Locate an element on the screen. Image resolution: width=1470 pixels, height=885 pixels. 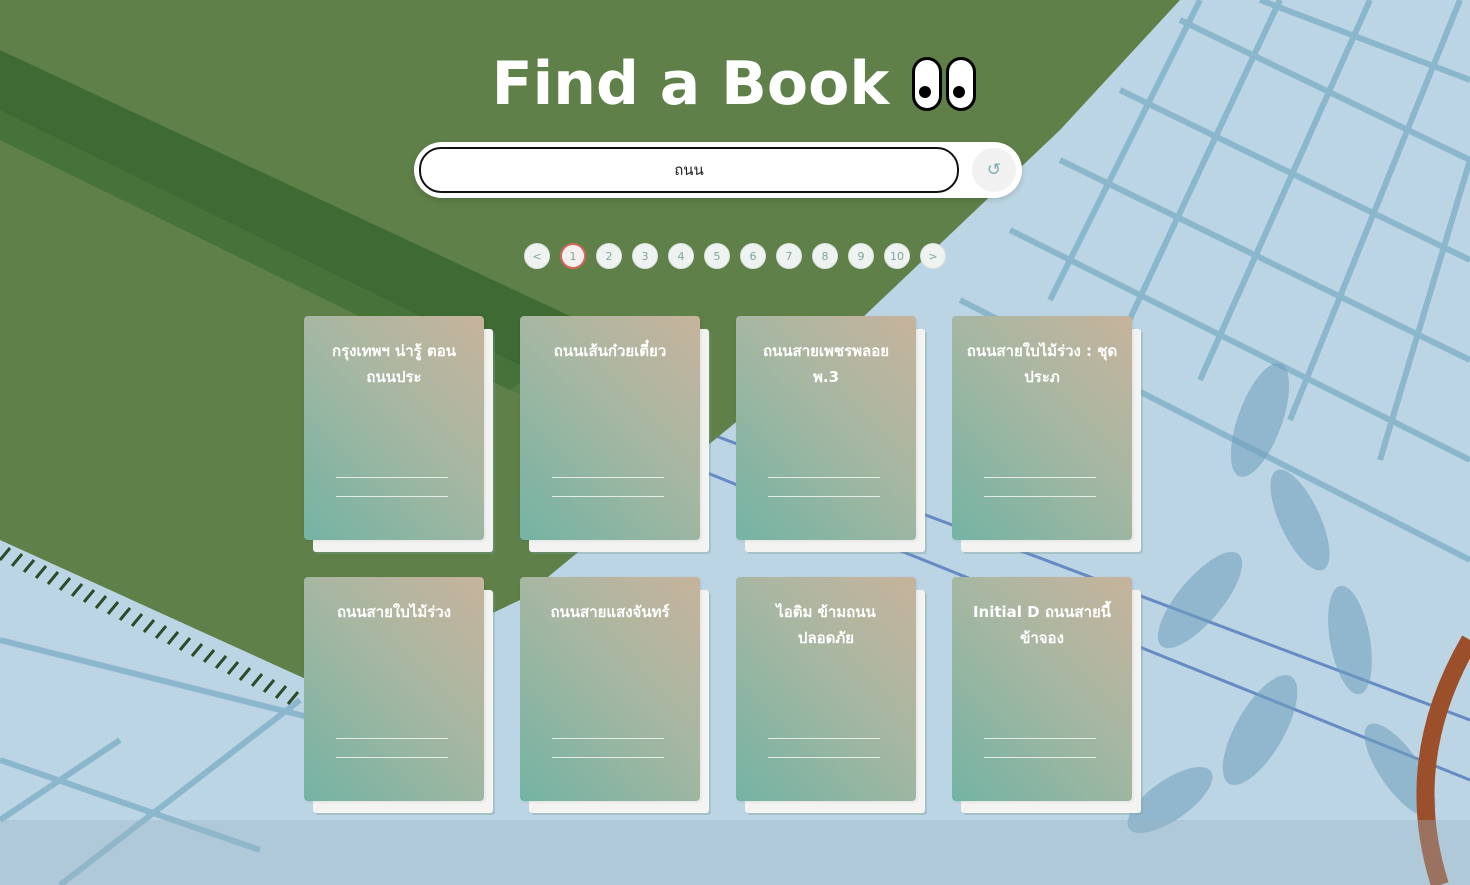
book-title: ถนนสายใบไม้ร่วง is located at coordinates (394, 612).